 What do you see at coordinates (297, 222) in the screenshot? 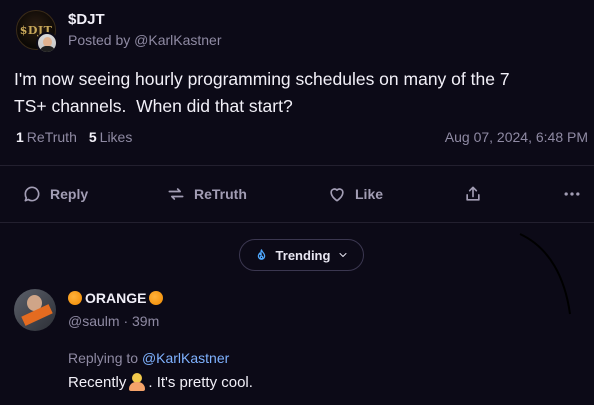
I see `divider` at bounding box center [297, 222].